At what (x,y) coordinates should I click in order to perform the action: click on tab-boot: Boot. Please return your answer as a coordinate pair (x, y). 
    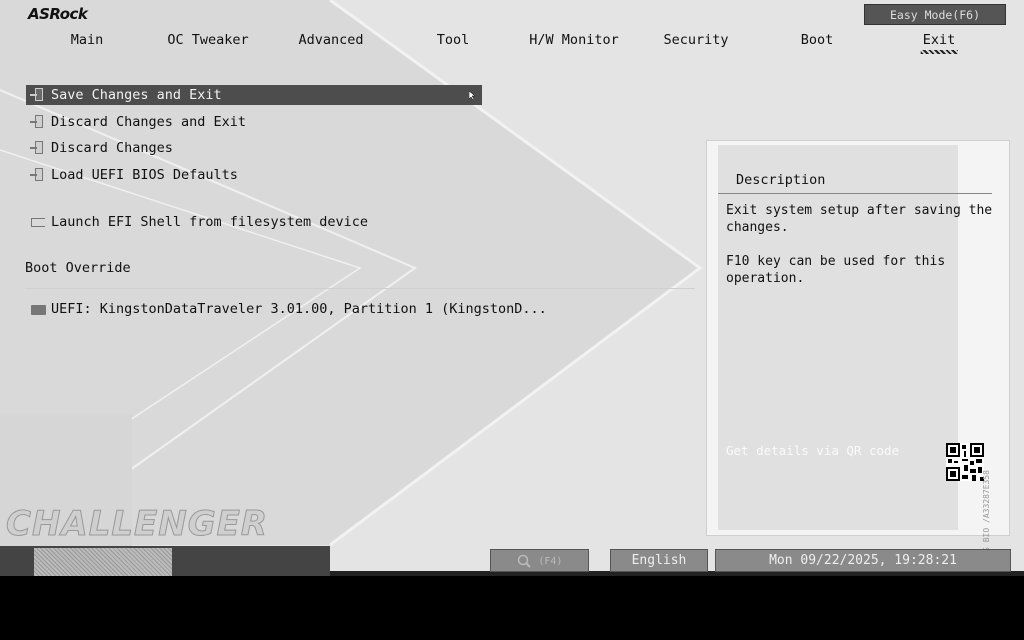
    Looking at the image, I should click on (817, 40).